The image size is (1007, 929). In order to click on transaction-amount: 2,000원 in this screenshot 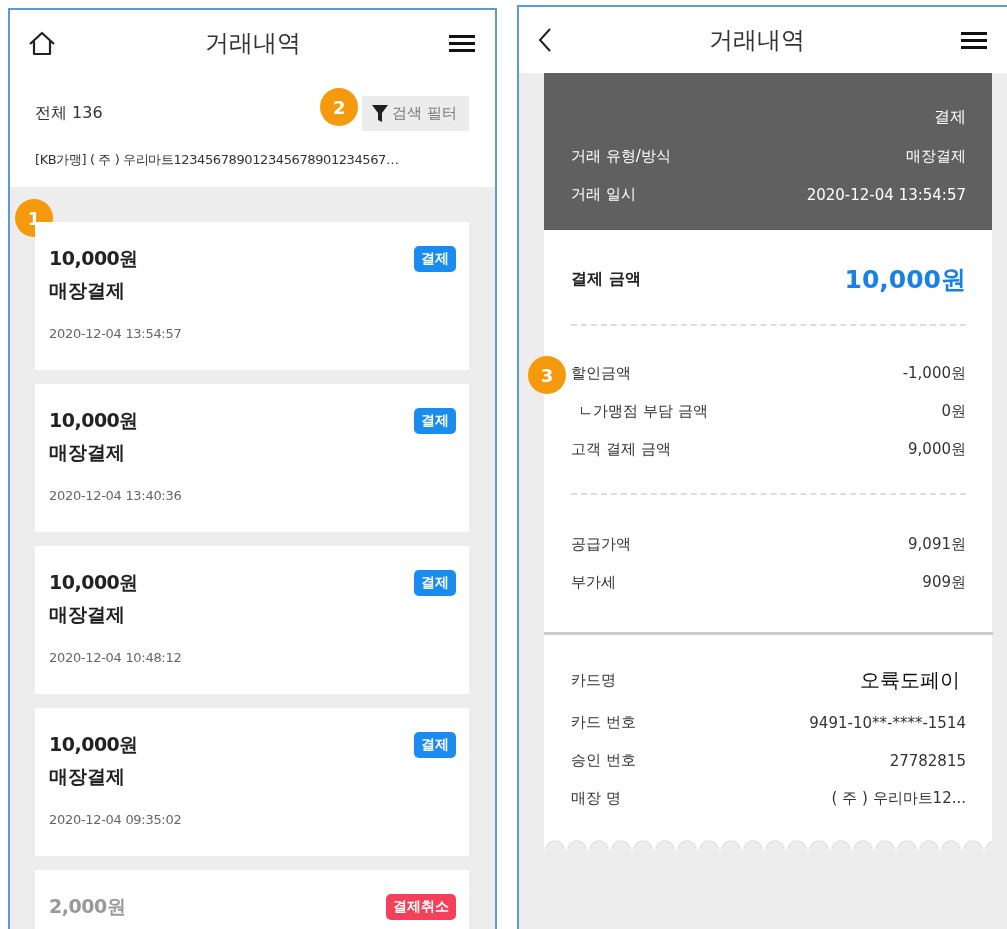, I will do `click(87, 906)`.